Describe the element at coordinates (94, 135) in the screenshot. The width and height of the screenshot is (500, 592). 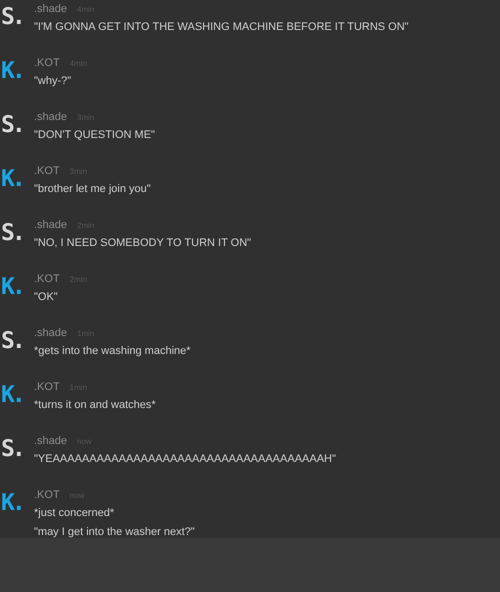
I see `message-text: "DON'T QUESTION ME"` at that location.